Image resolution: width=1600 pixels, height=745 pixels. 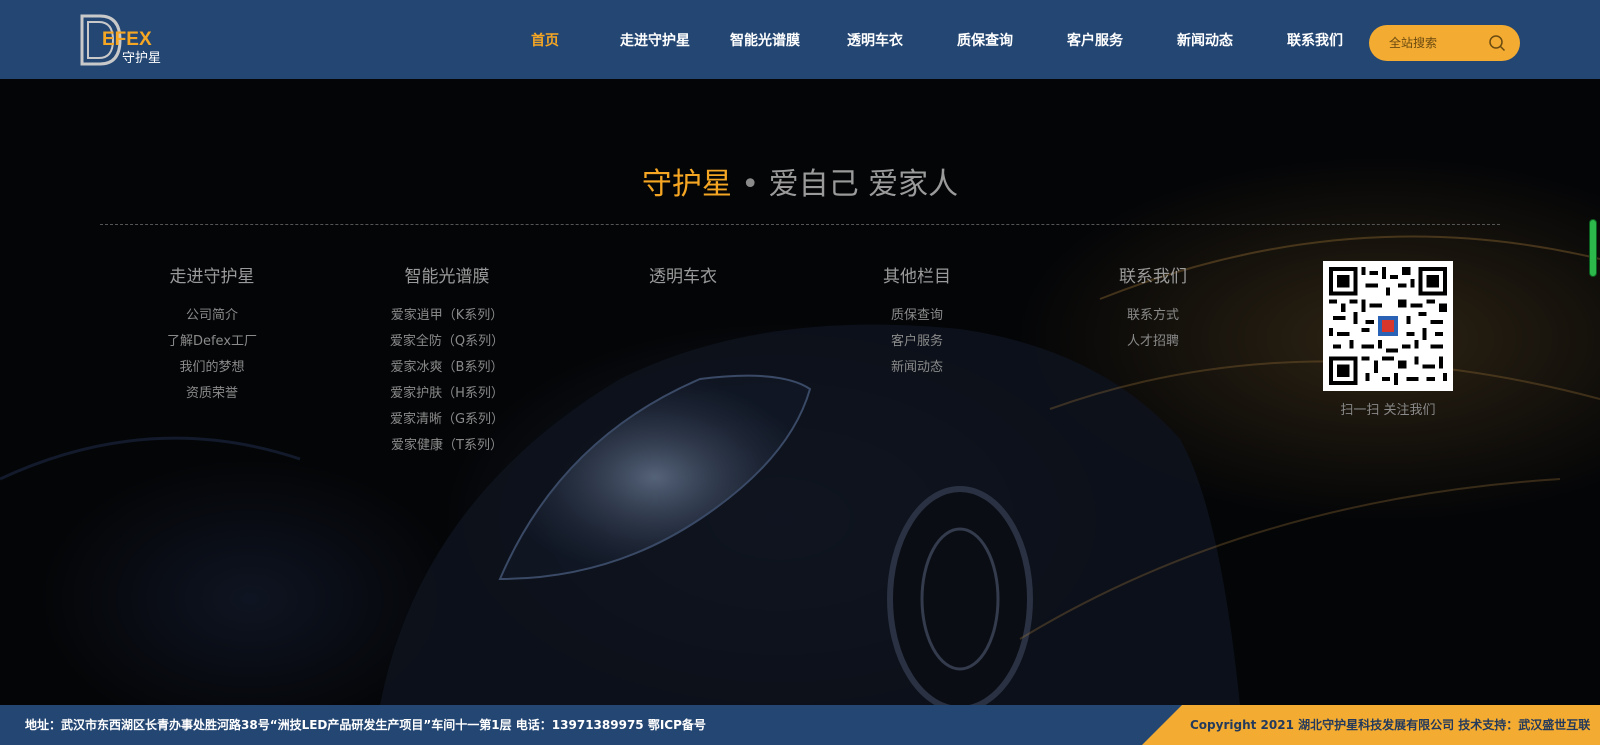 What do you see at coordinates (1593, 248) in the screenshot?
I see `scroll-indicator` at bounding box center [1593, 248].